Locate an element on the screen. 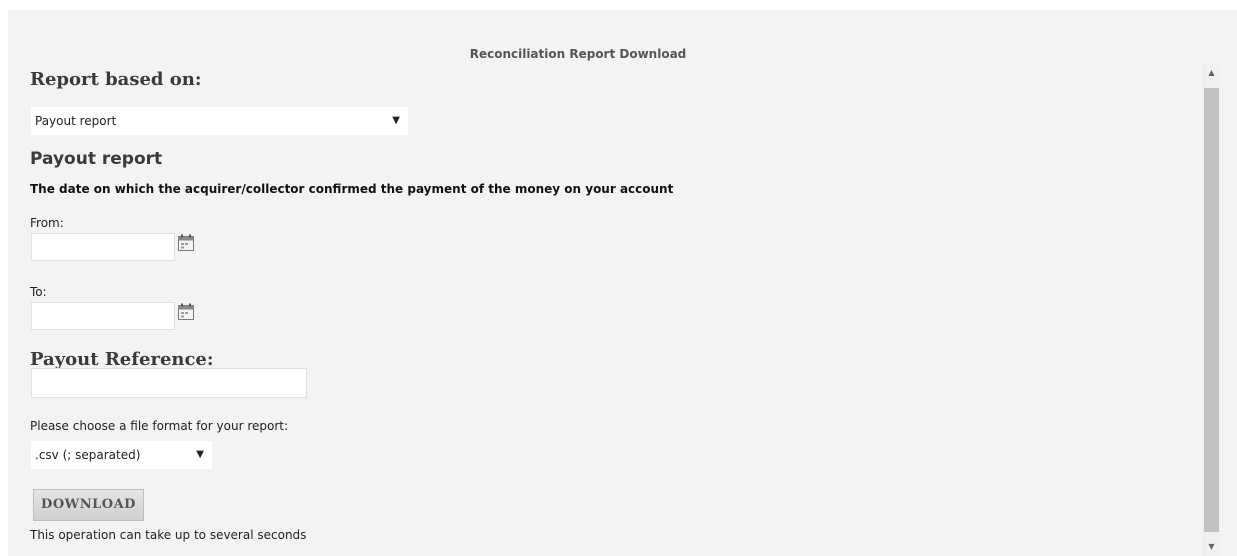 Image resolution: width=1237 pixels, height=556 pixels. payout-reference-input is located at coordinates (169, 383).